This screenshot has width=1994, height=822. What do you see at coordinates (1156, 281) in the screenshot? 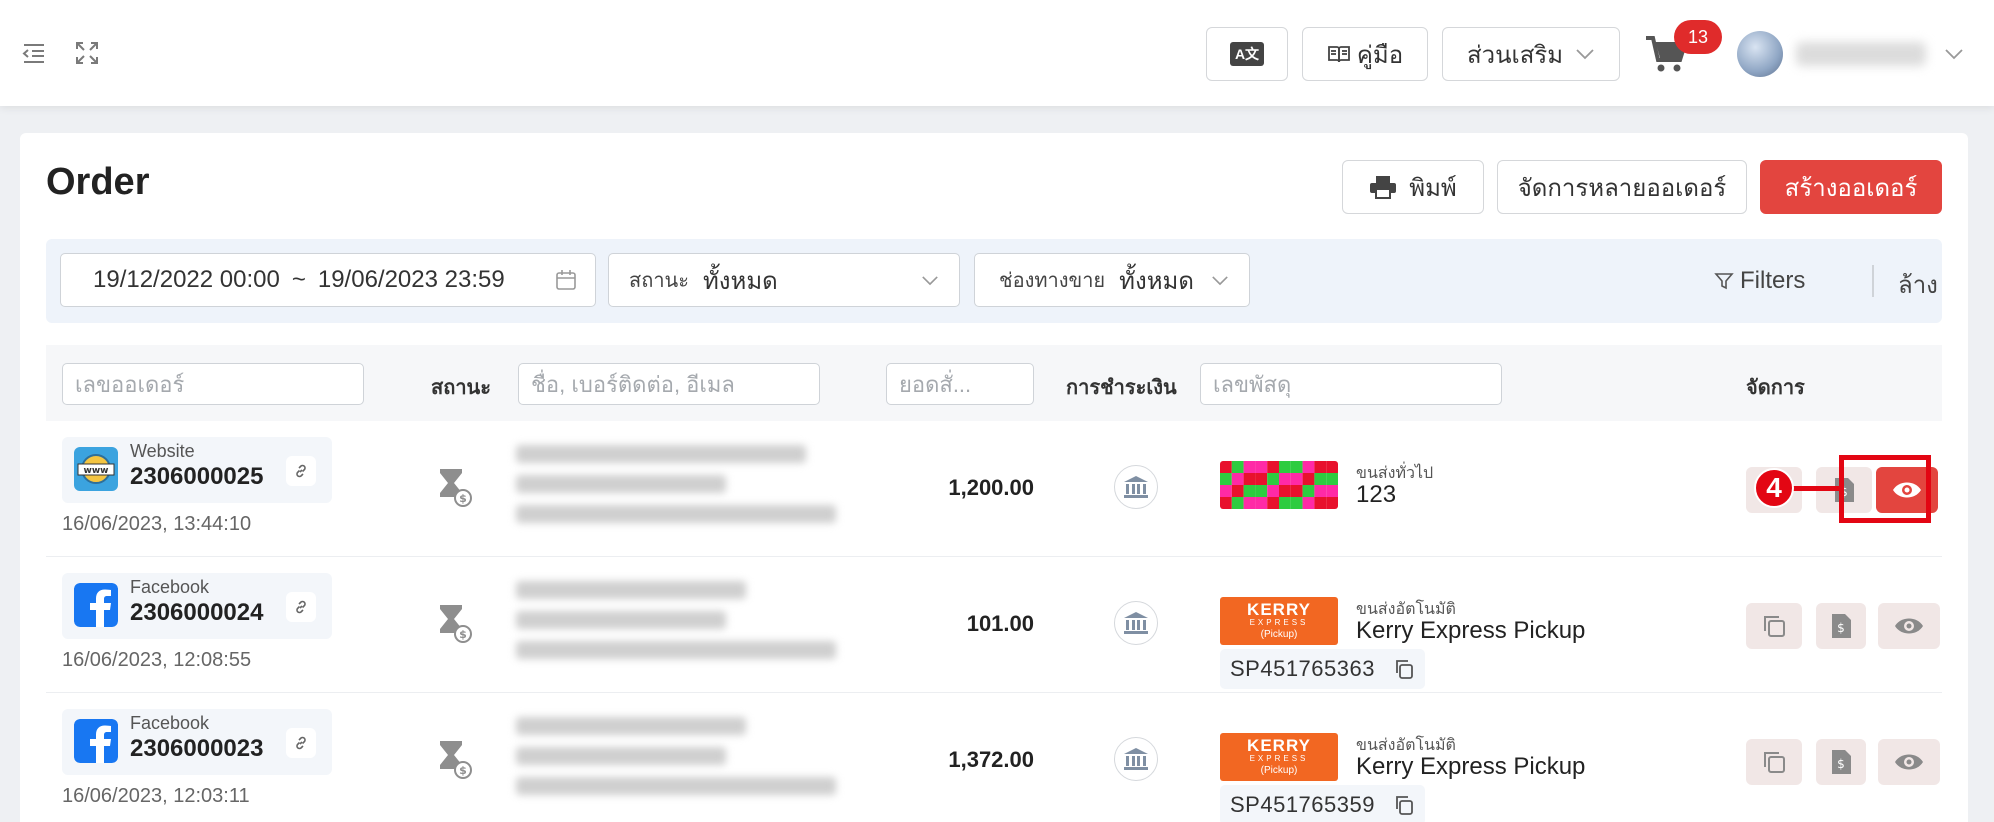
I see `channel-filter-value: ทั้งหมด` at bounding box center [1156, 281].